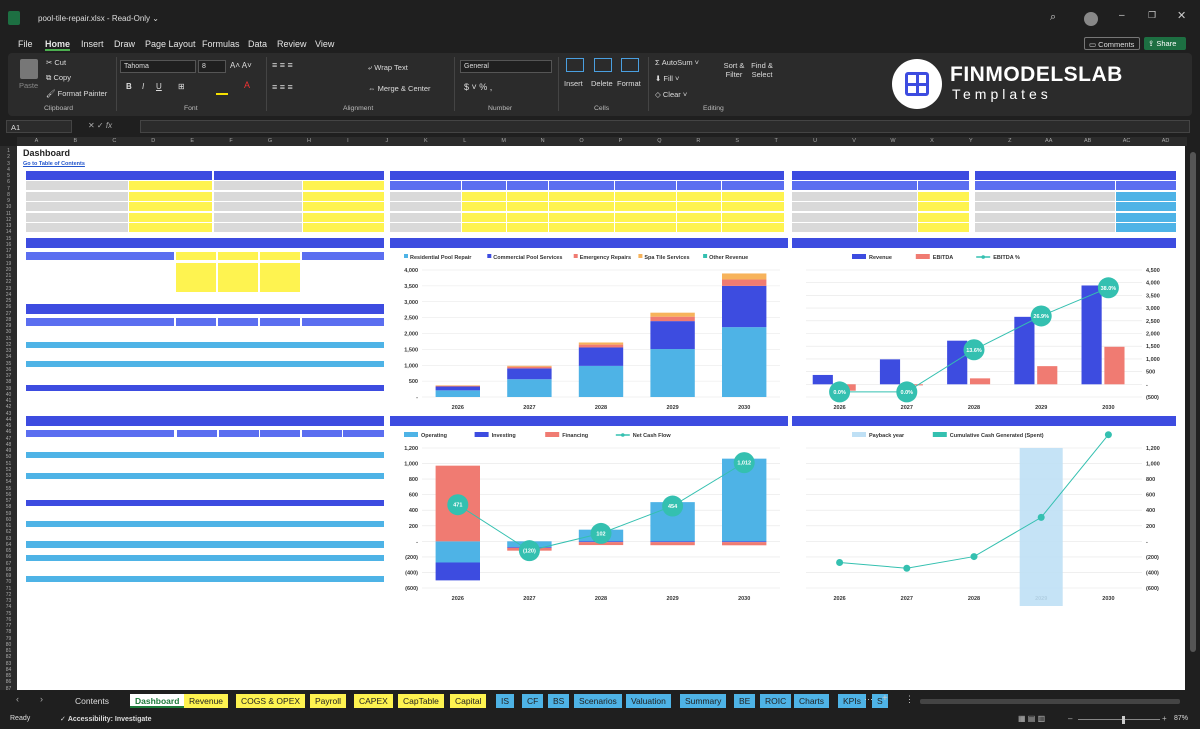 The height and width of the screenshot is (729, 1200). Describe the element at coordinates (92, 44) in the screenshot. I see `menu-insert: Insert` at that location.